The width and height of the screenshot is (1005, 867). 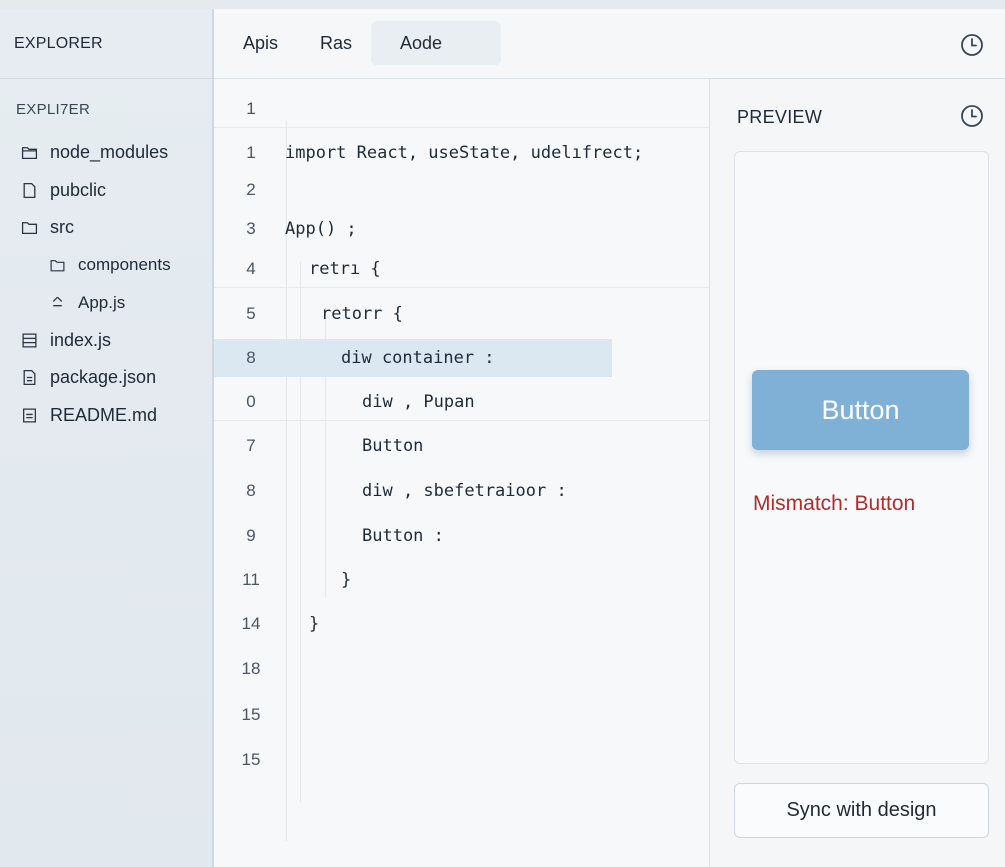 I want to click on tree-item-label: README.md, so click(x=104, y=414).